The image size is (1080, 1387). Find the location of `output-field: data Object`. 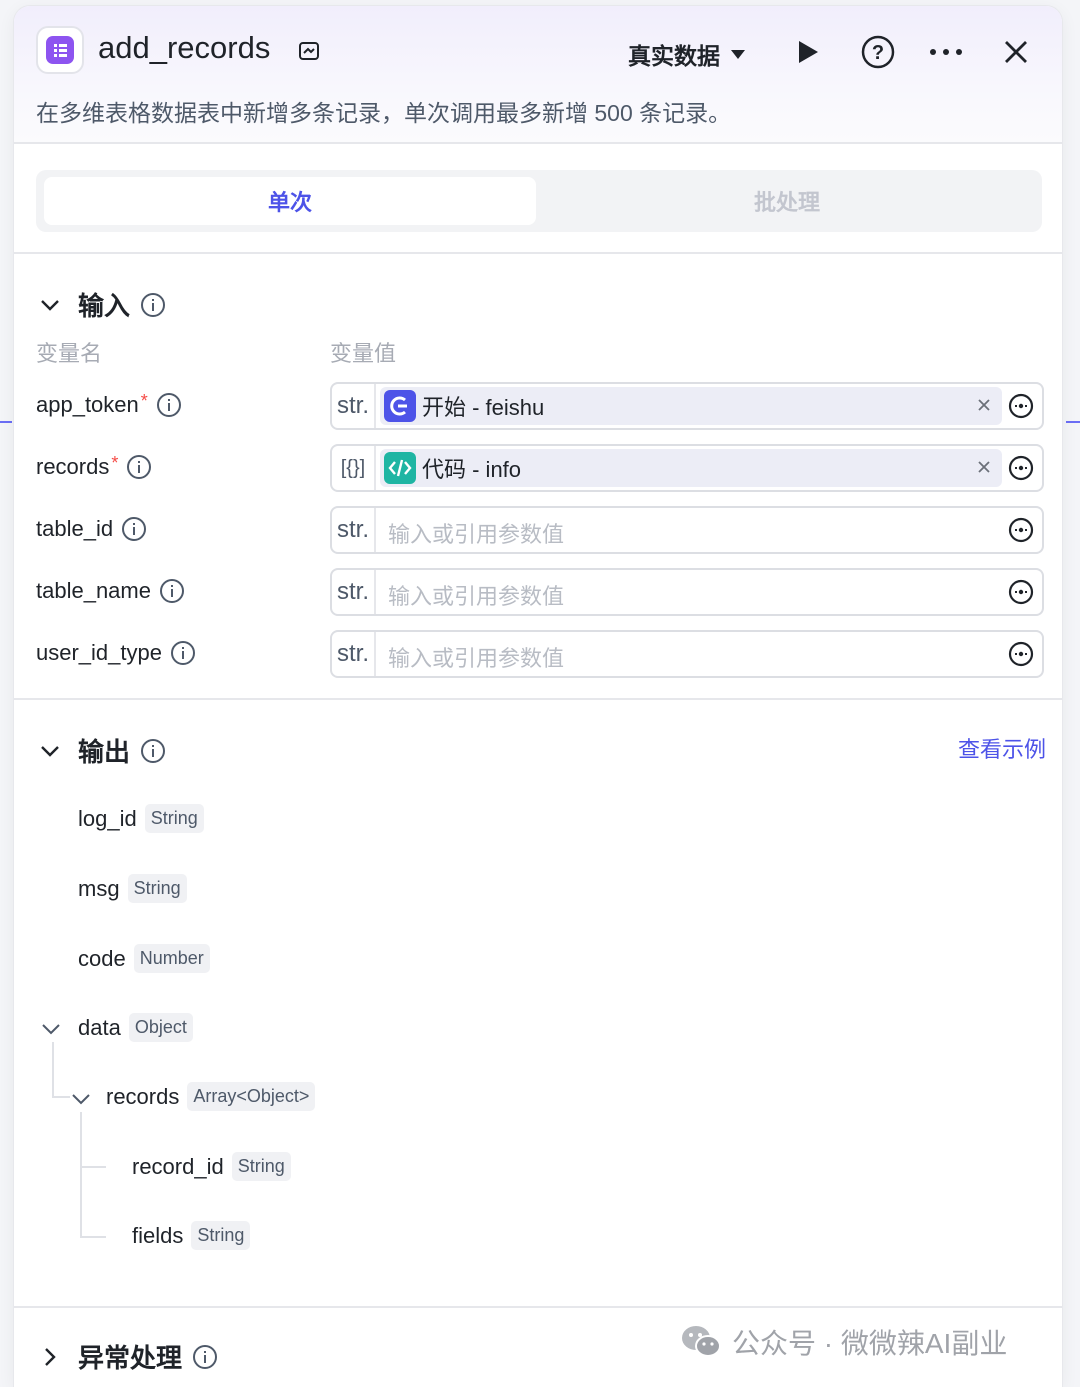

output-field: data Object is located at coordinates (135, 1027).